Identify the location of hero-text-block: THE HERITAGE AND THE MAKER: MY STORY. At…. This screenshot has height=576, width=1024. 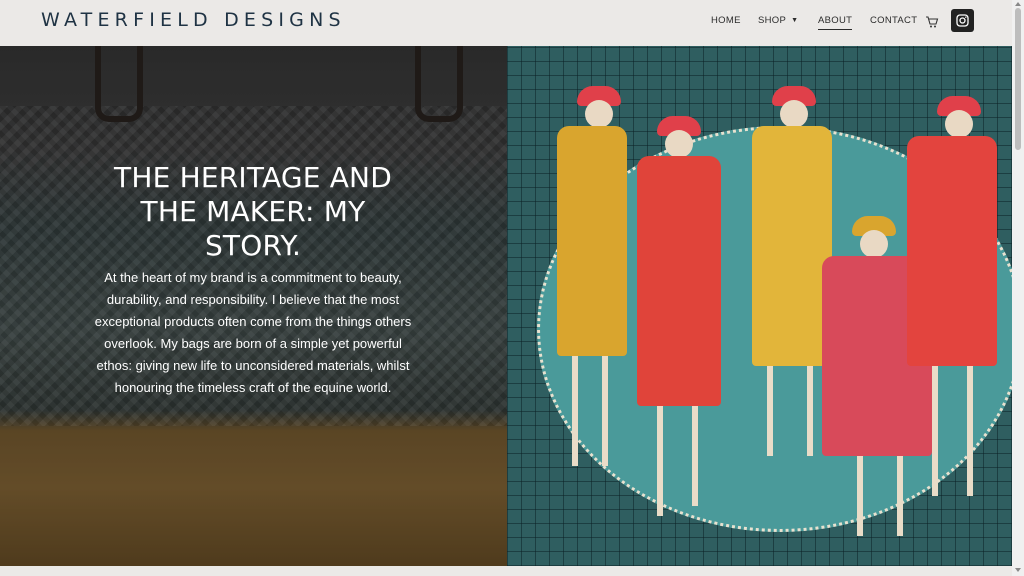
(253, 286).